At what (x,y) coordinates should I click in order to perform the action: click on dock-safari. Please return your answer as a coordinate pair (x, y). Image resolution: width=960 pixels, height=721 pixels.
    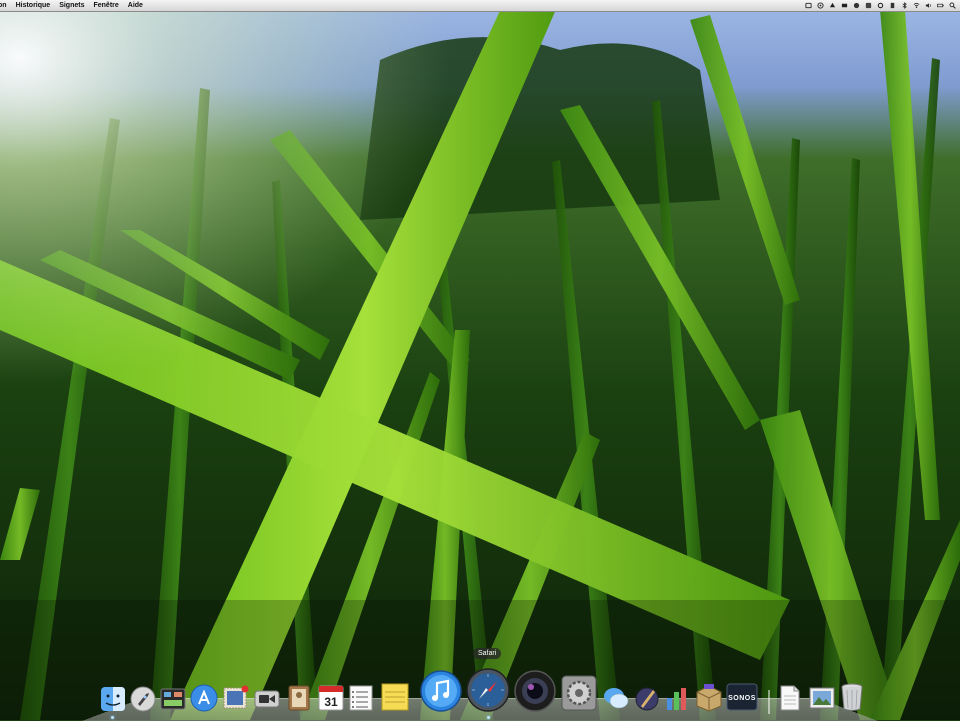
    Looking at the image, I should click on (488, 690).